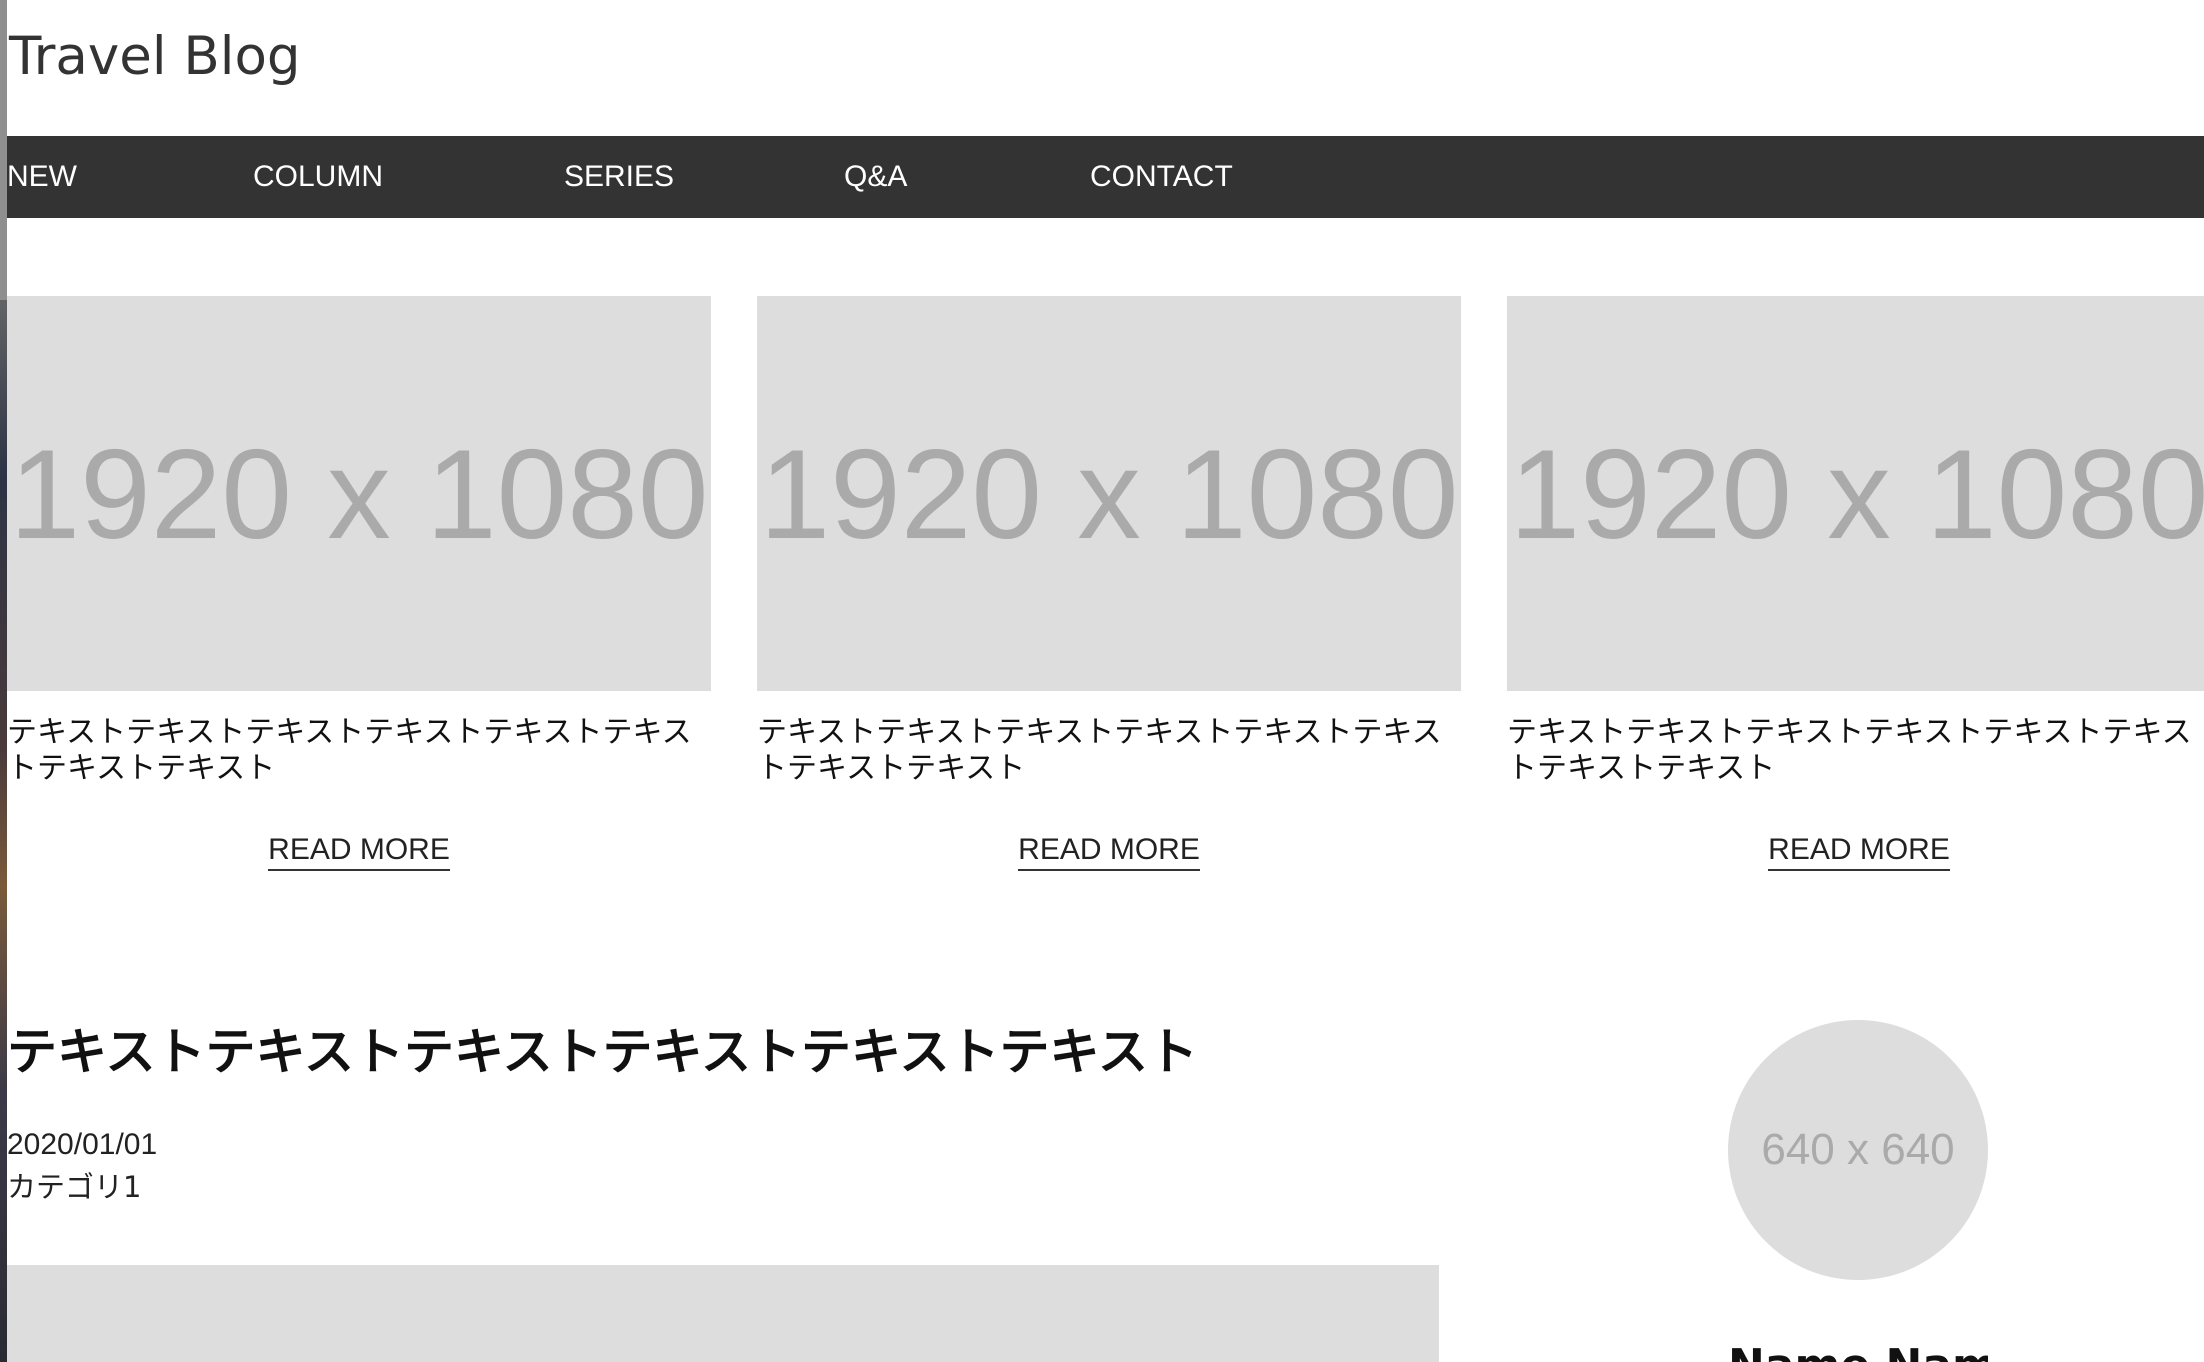  What do you see at coordinates (3, 150) in the screenshot?
I see `window-edge-top` at bounding box center [3, 150].